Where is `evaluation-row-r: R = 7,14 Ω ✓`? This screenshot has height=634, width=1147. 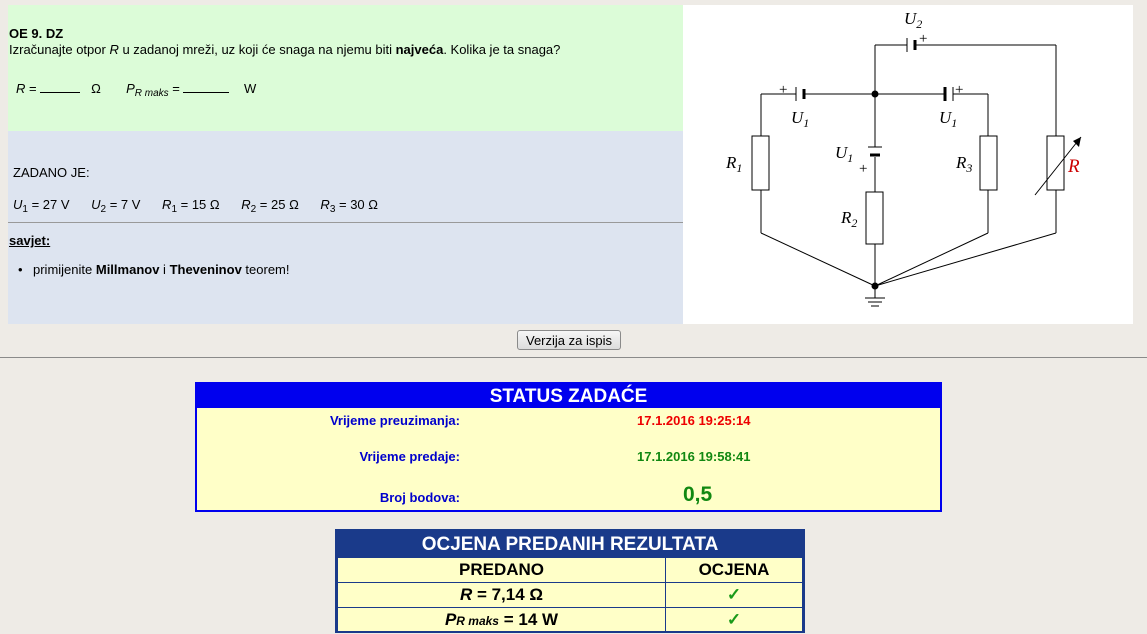
evaluation-row-r: R = 7,14 Ω ✓ is located at coordinates (570, 595).